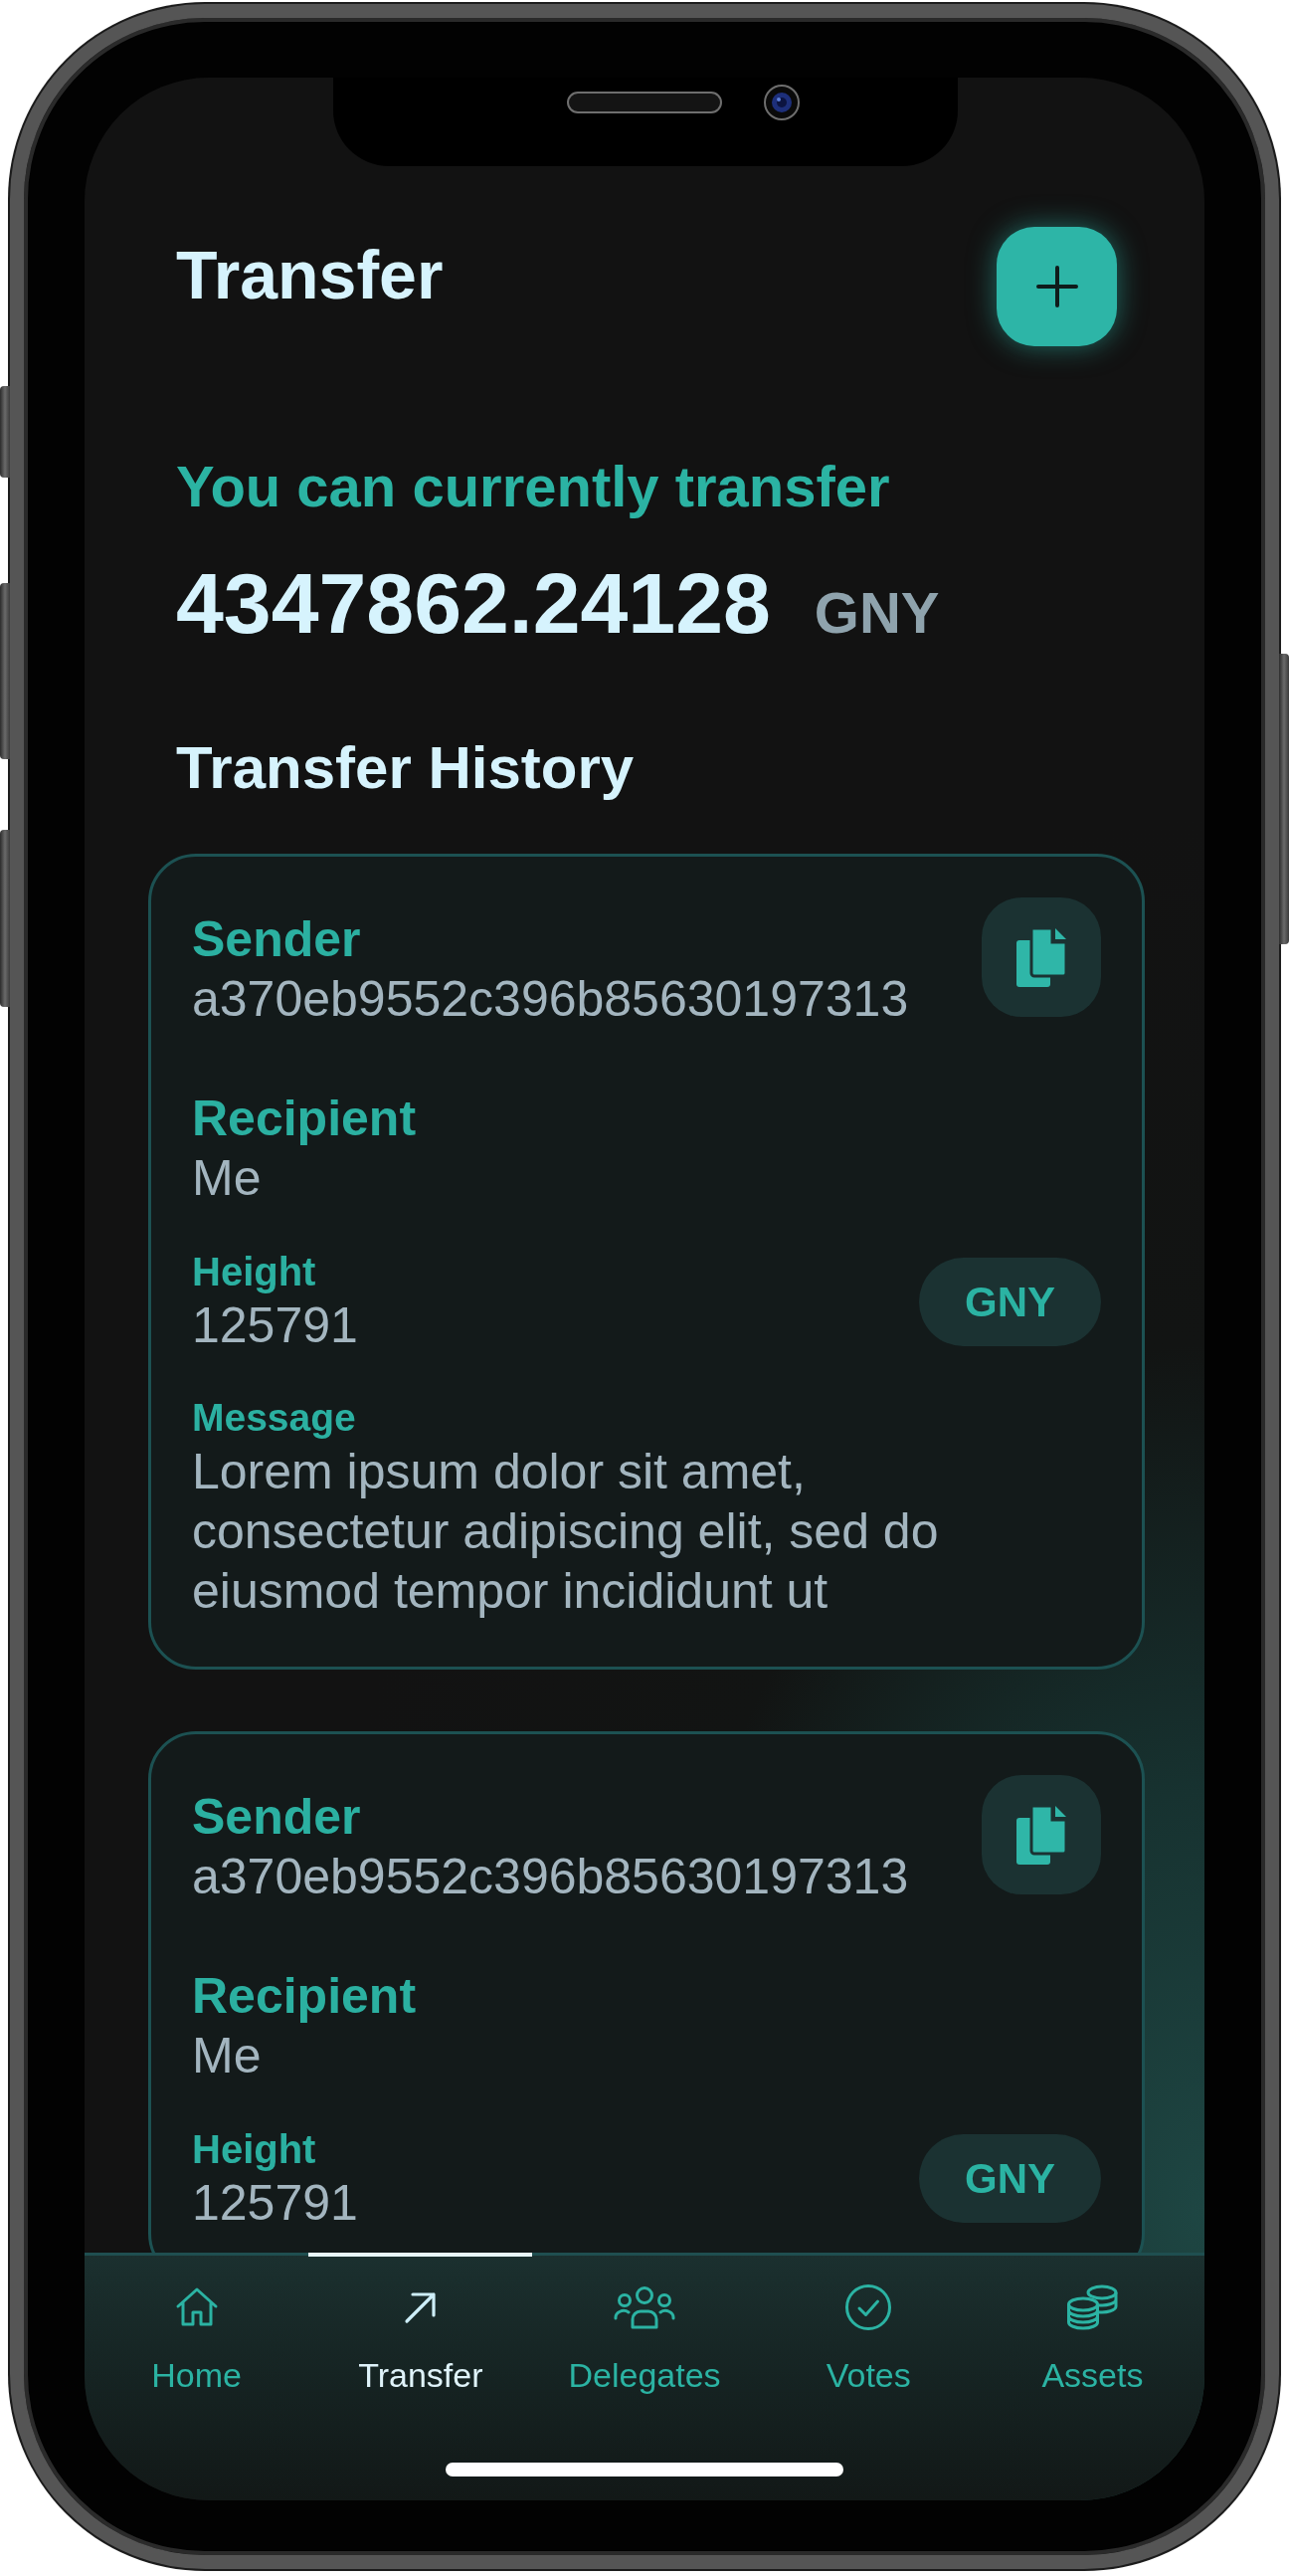 The height and width of the screenshot is (2576, 1289). I want to click on tab: Votes, so click(868, 2324).